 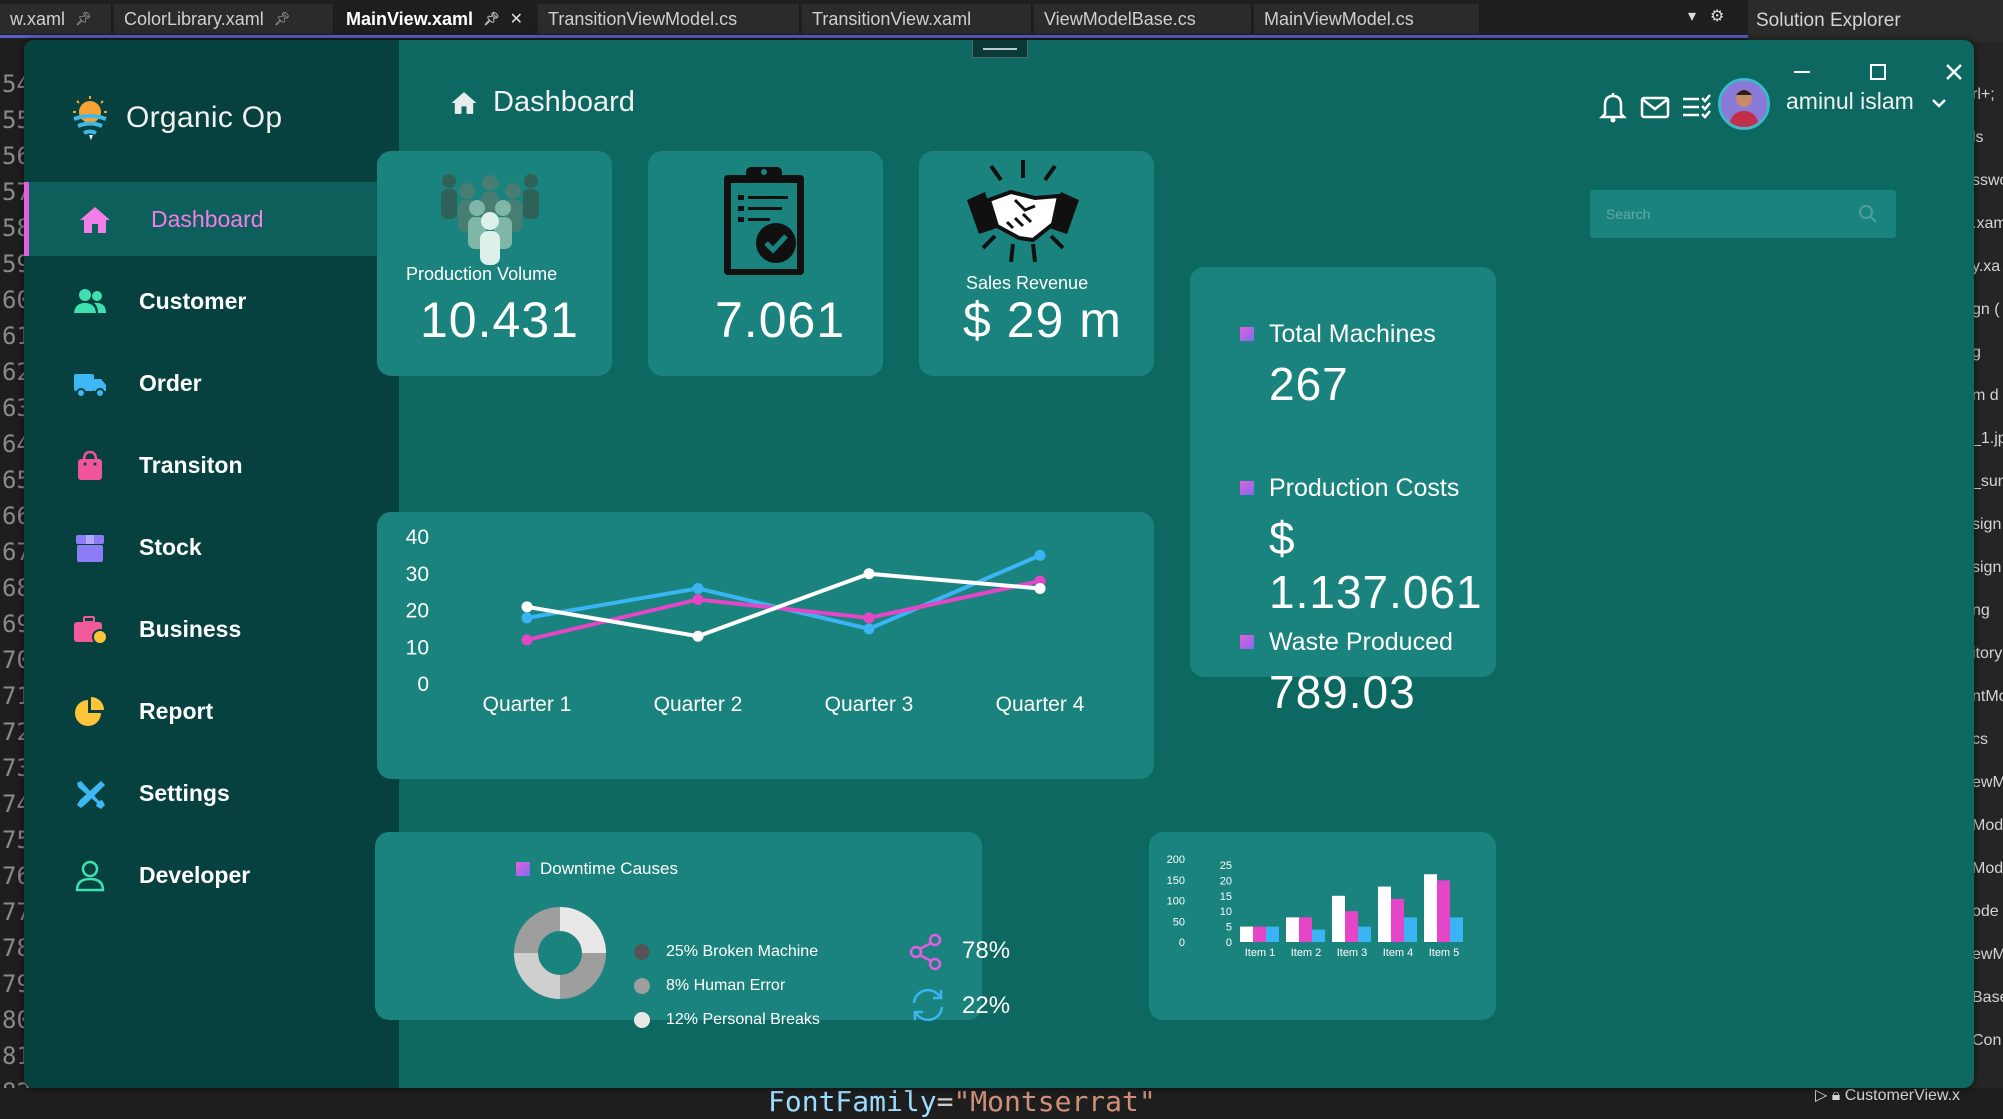 What do you see at coordinates (90, 876) in the screenshot?
I see `user-icon` at bounding box center [90, 876].